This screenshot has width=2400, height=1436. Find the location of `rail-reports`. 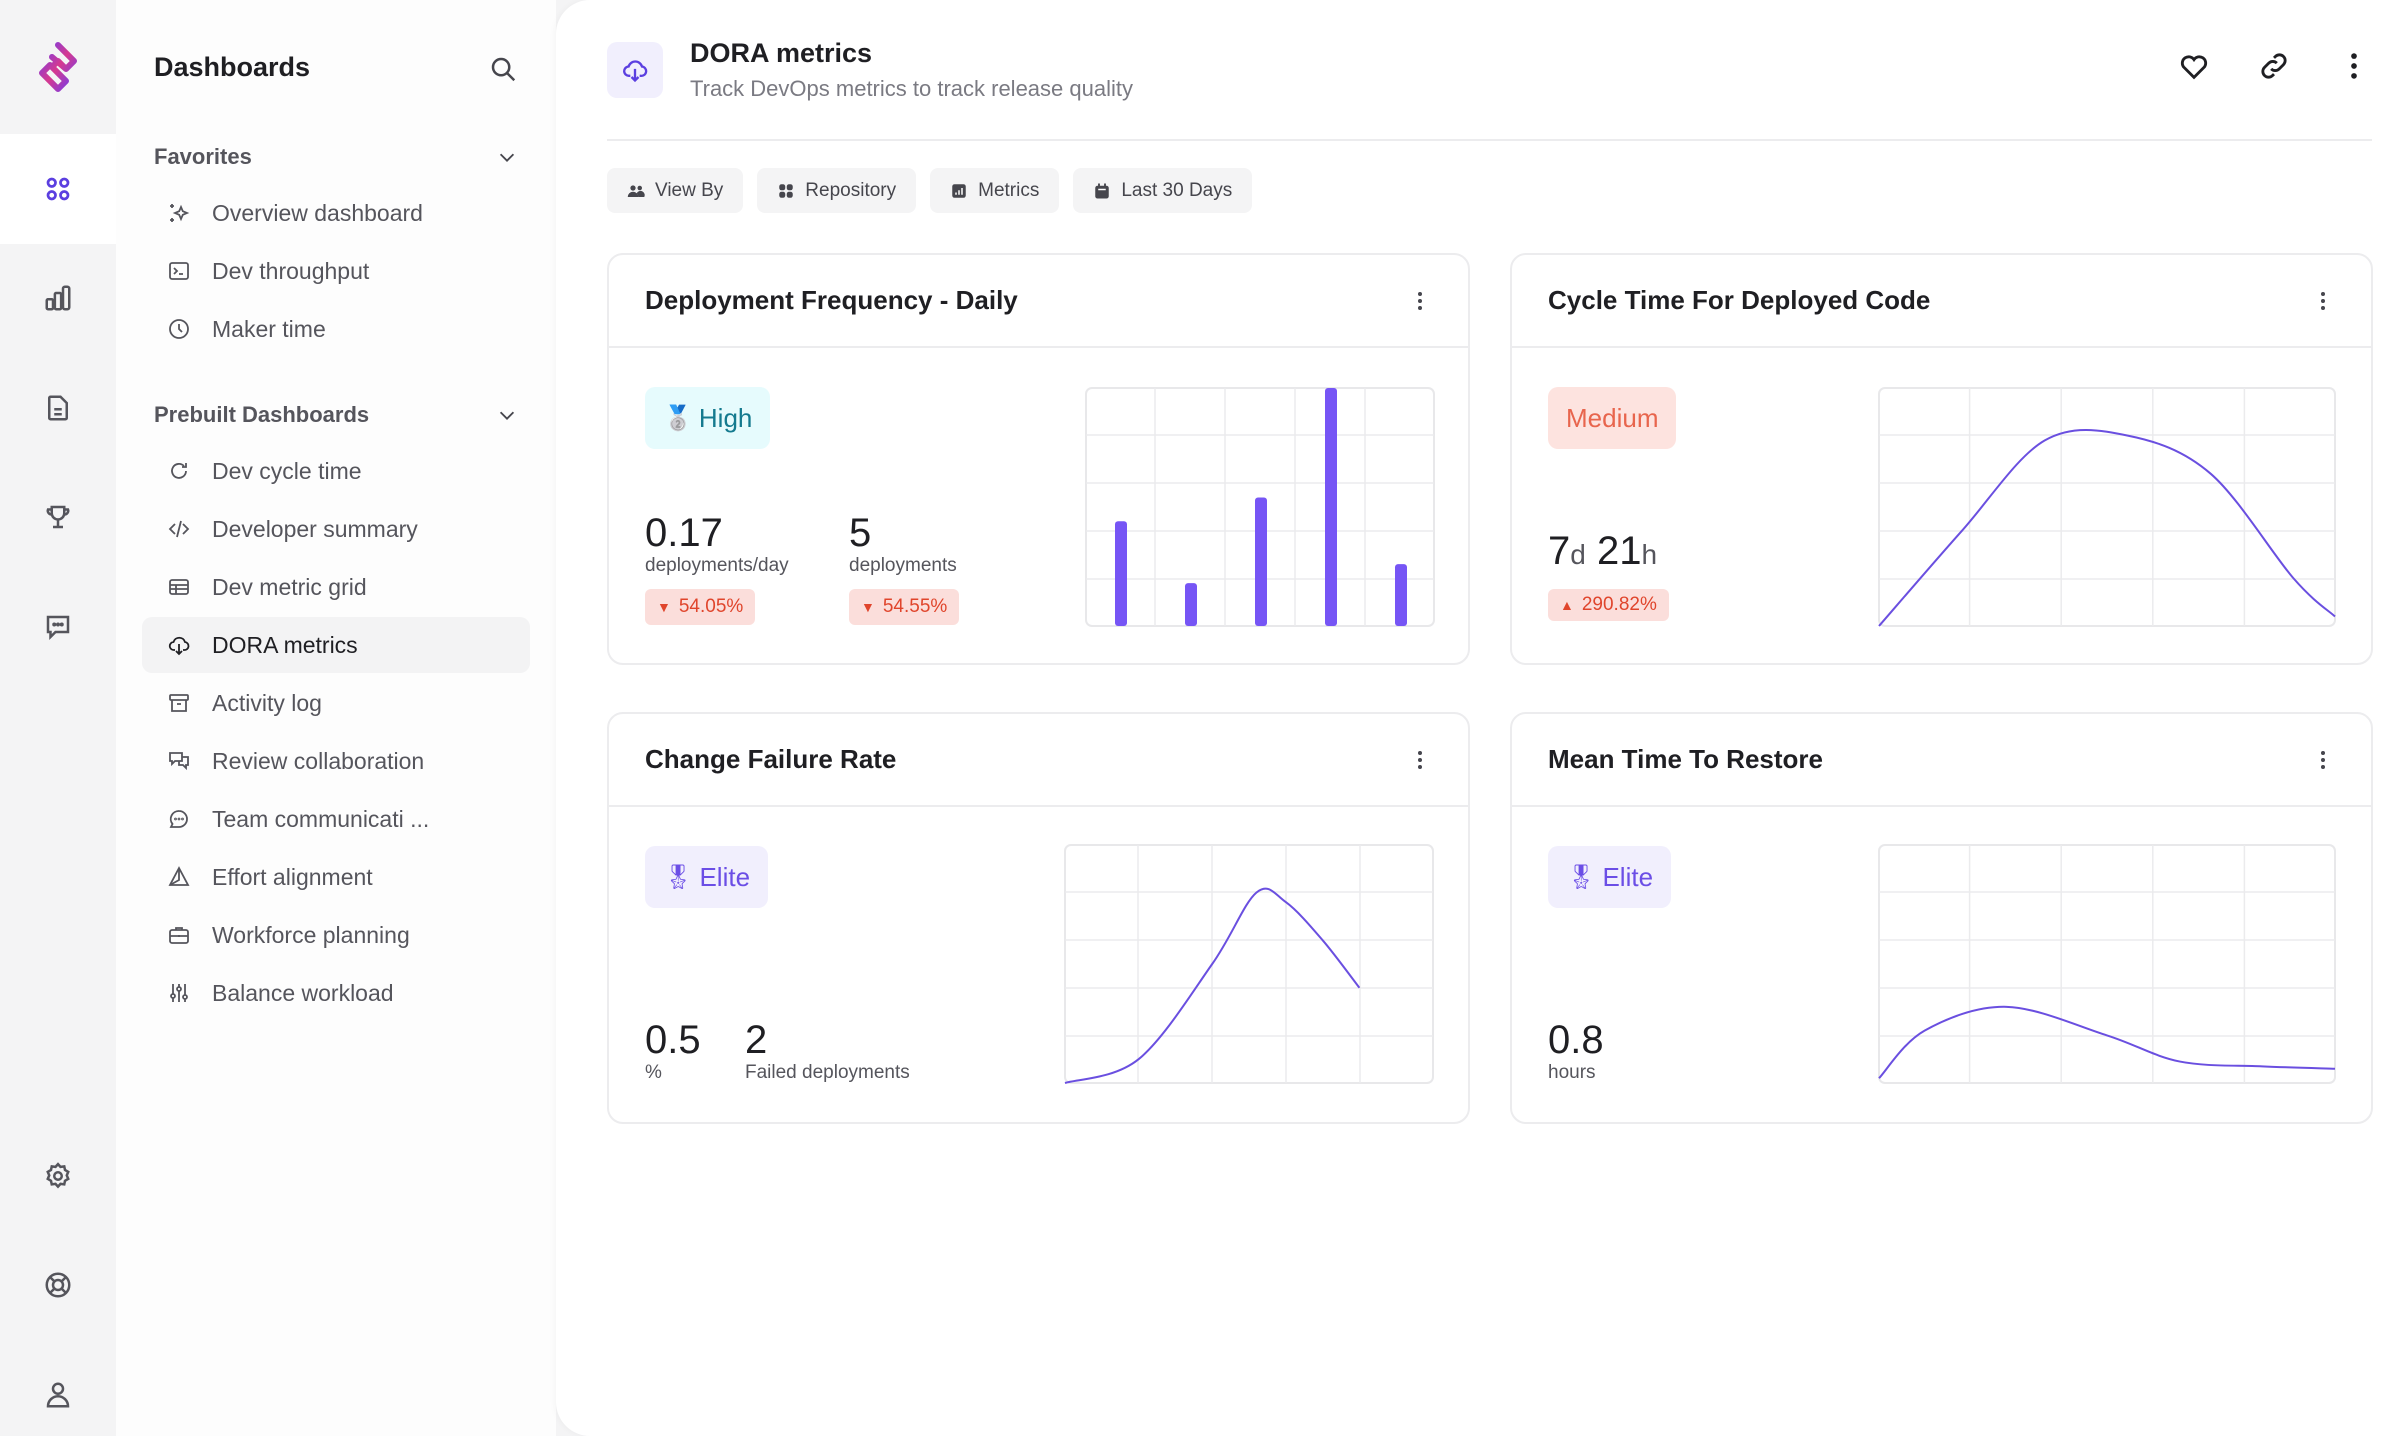

rail-reports is located at coordinates (58, 408).